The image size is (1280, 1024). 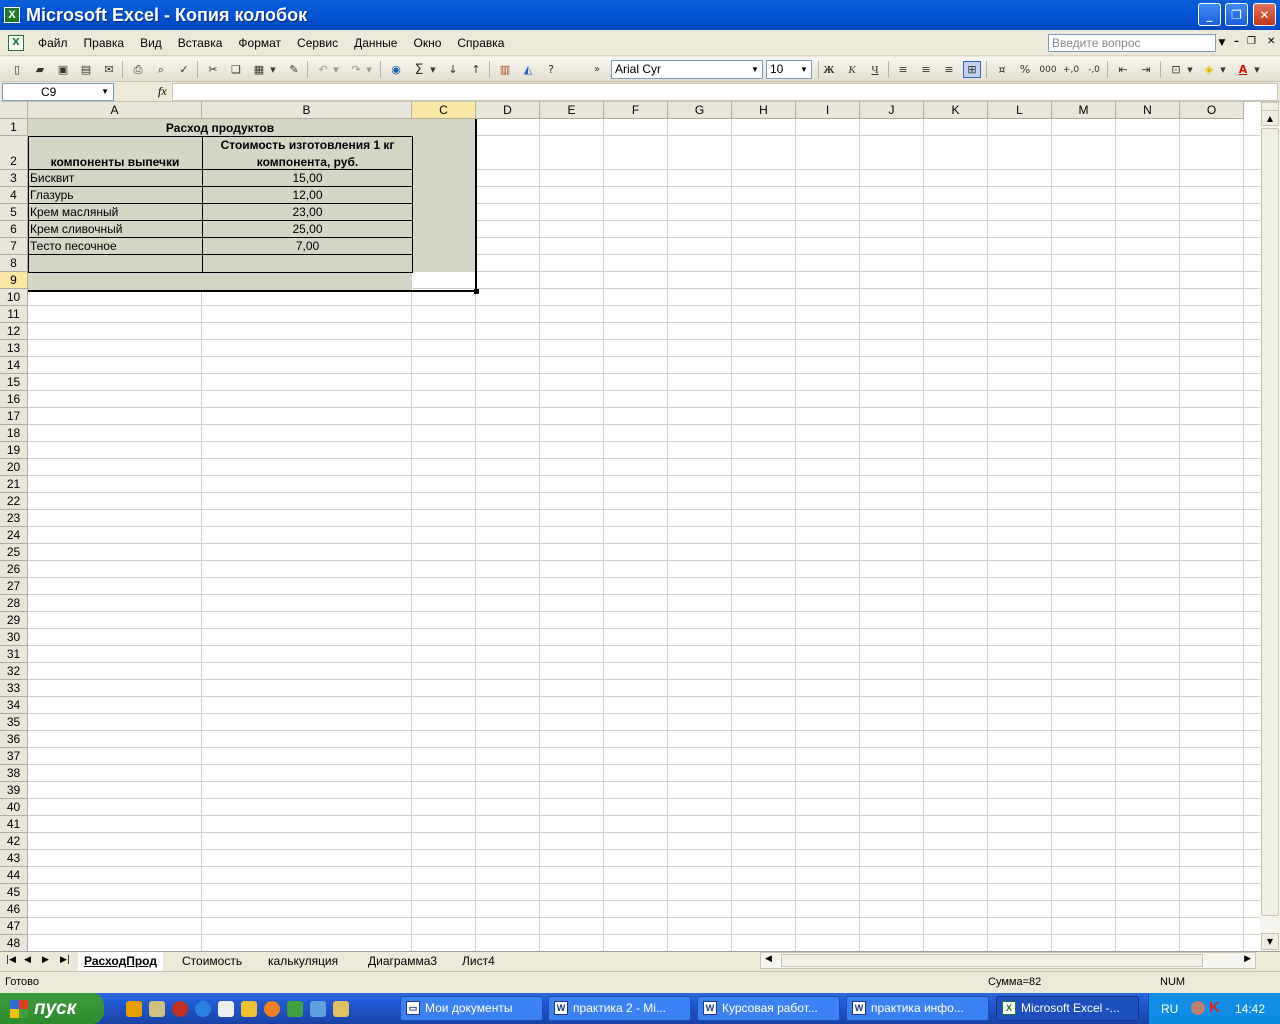 I want to click on align-left-icon: ≡, so click(x=903, y=69).